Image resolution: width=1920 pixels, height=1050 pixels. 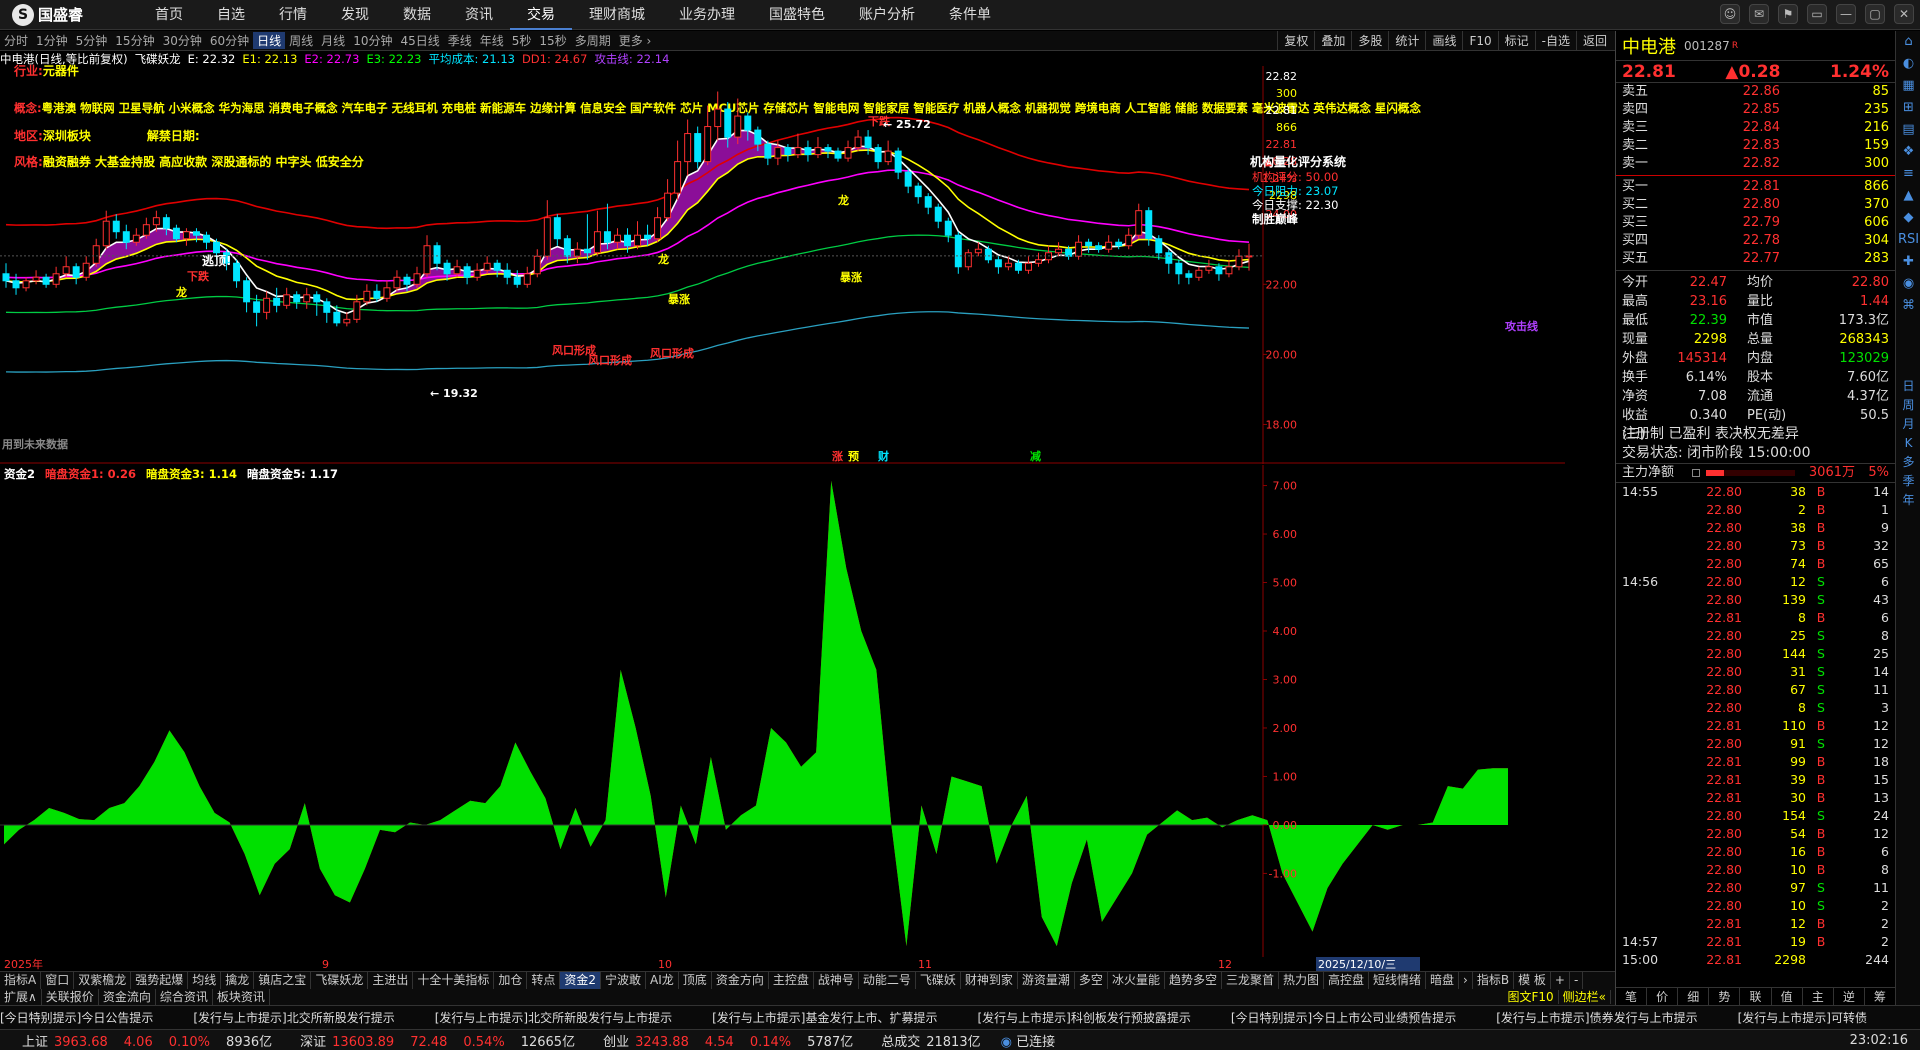 What do you see at coordinates (419, 40) in the screenshot?
I see `period-10: 45日线` at bounding box center [419, 40].